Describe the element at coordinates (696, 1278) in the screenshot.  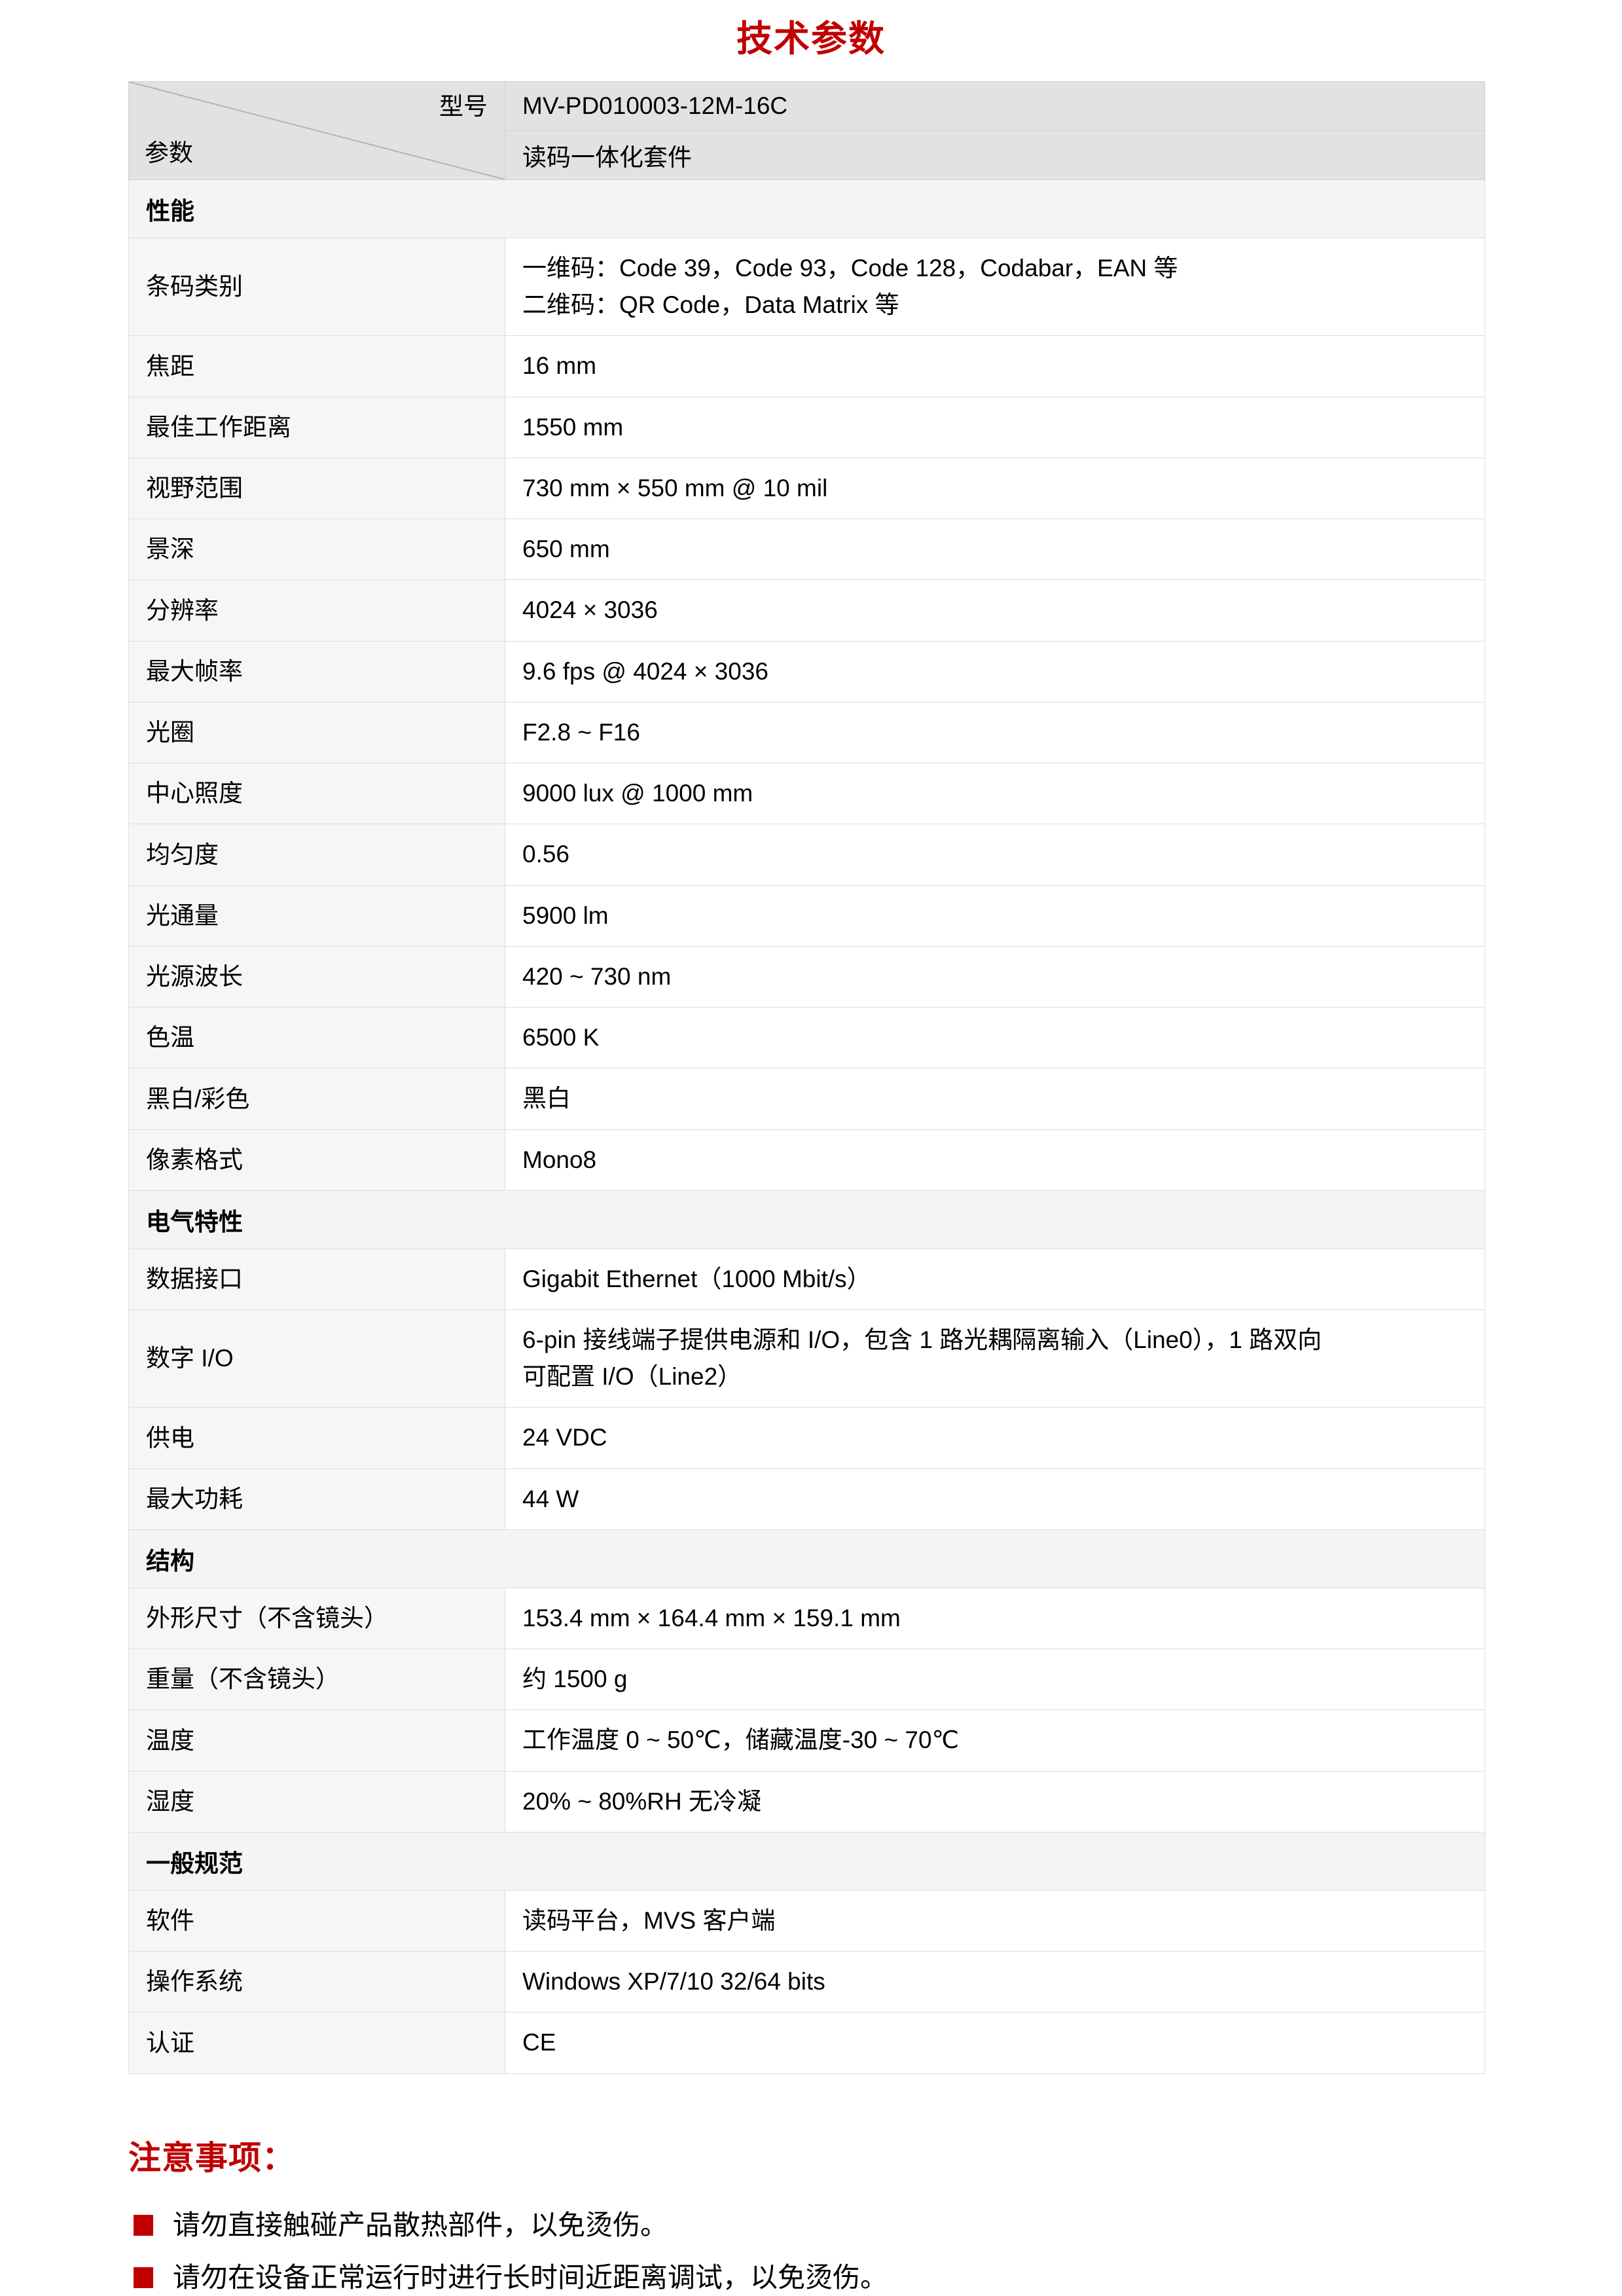
I see `spec-value-line: Gigabit Ethernet（1000 Mbit/s）` at that location.